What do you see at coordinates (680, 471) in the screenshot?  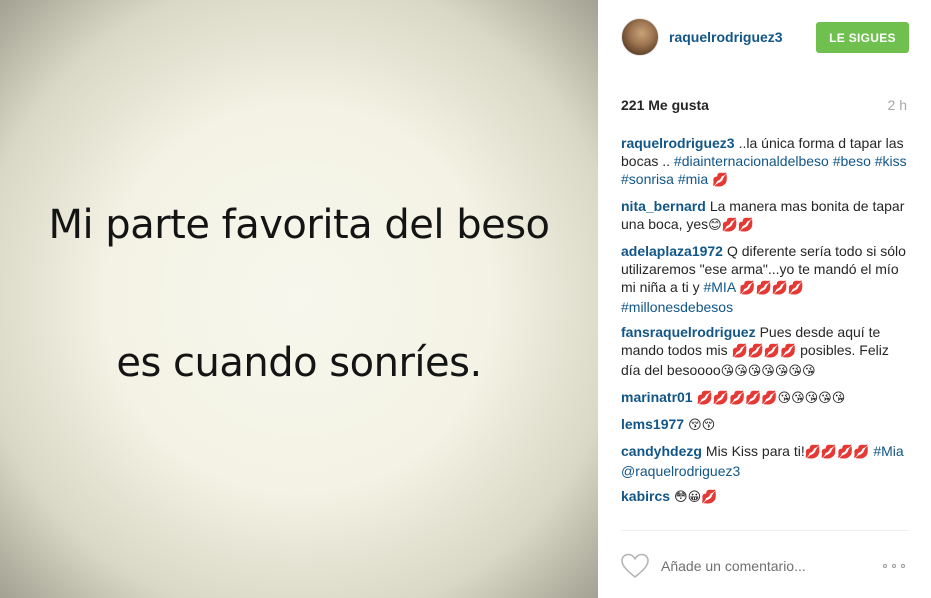 I see `hashtag-link: @raquelrodriguez3` at bounding box center [680, 471].